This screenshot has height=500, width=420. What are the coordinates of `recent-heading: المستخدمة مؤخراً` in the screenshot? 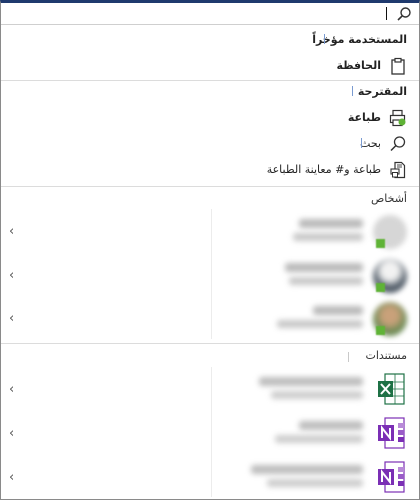 It's located at (359, 39).